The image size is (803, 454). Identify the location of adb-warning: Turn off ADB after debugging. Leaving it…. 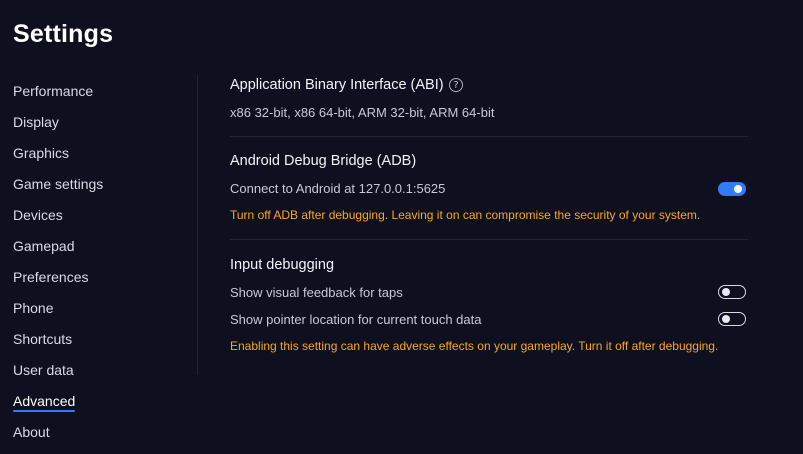
(465, 215).